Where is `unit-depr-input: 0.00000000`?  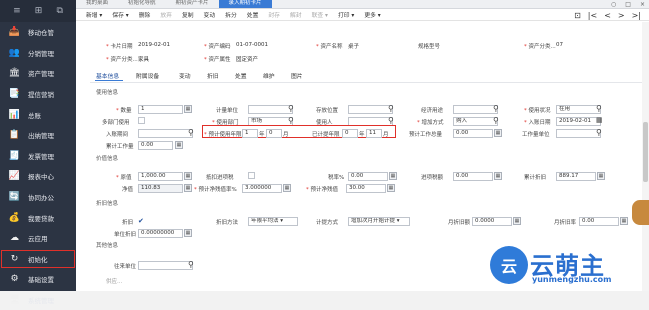 unit-depr-input: 0.00000000 is located at coordinates (160, 233).